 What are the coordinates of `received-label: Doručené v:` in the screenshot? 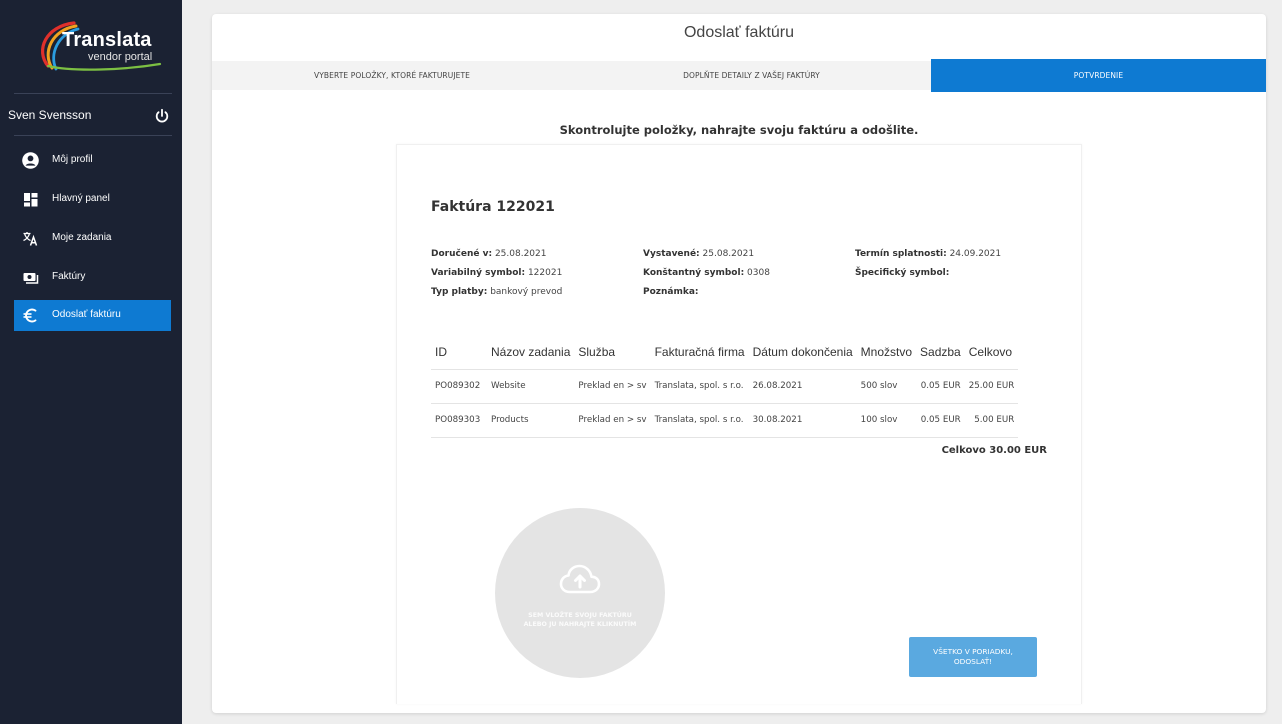 It's located at (462, 254).